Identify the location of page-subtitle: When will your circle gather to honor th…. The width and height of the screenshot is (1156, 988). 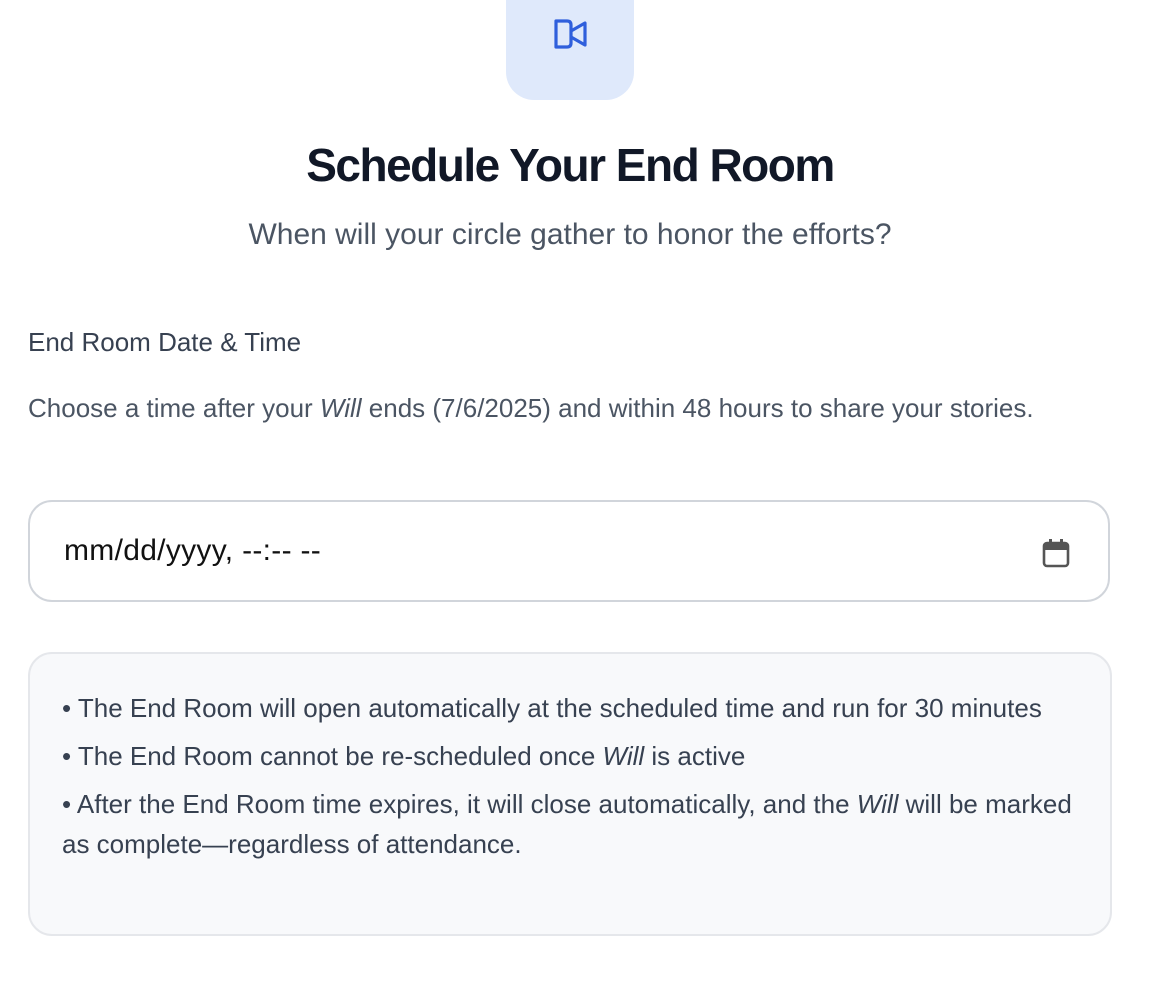
(570, 234).